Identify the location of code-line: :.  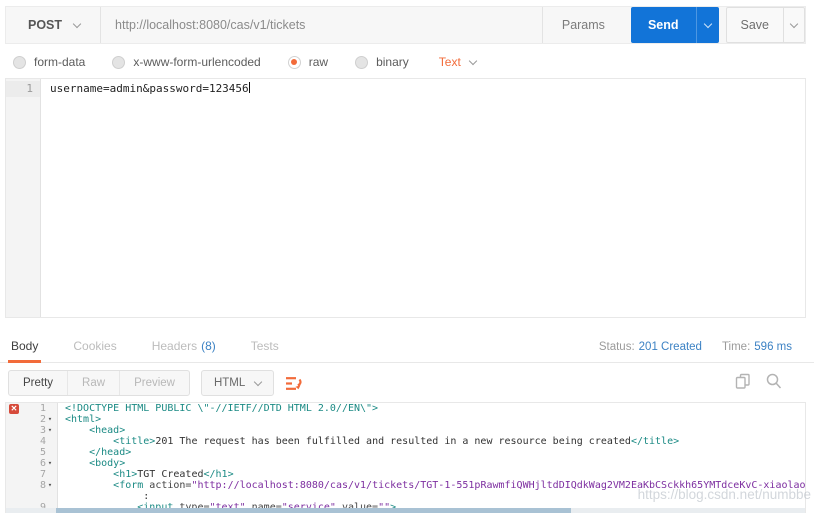
(405, 496).